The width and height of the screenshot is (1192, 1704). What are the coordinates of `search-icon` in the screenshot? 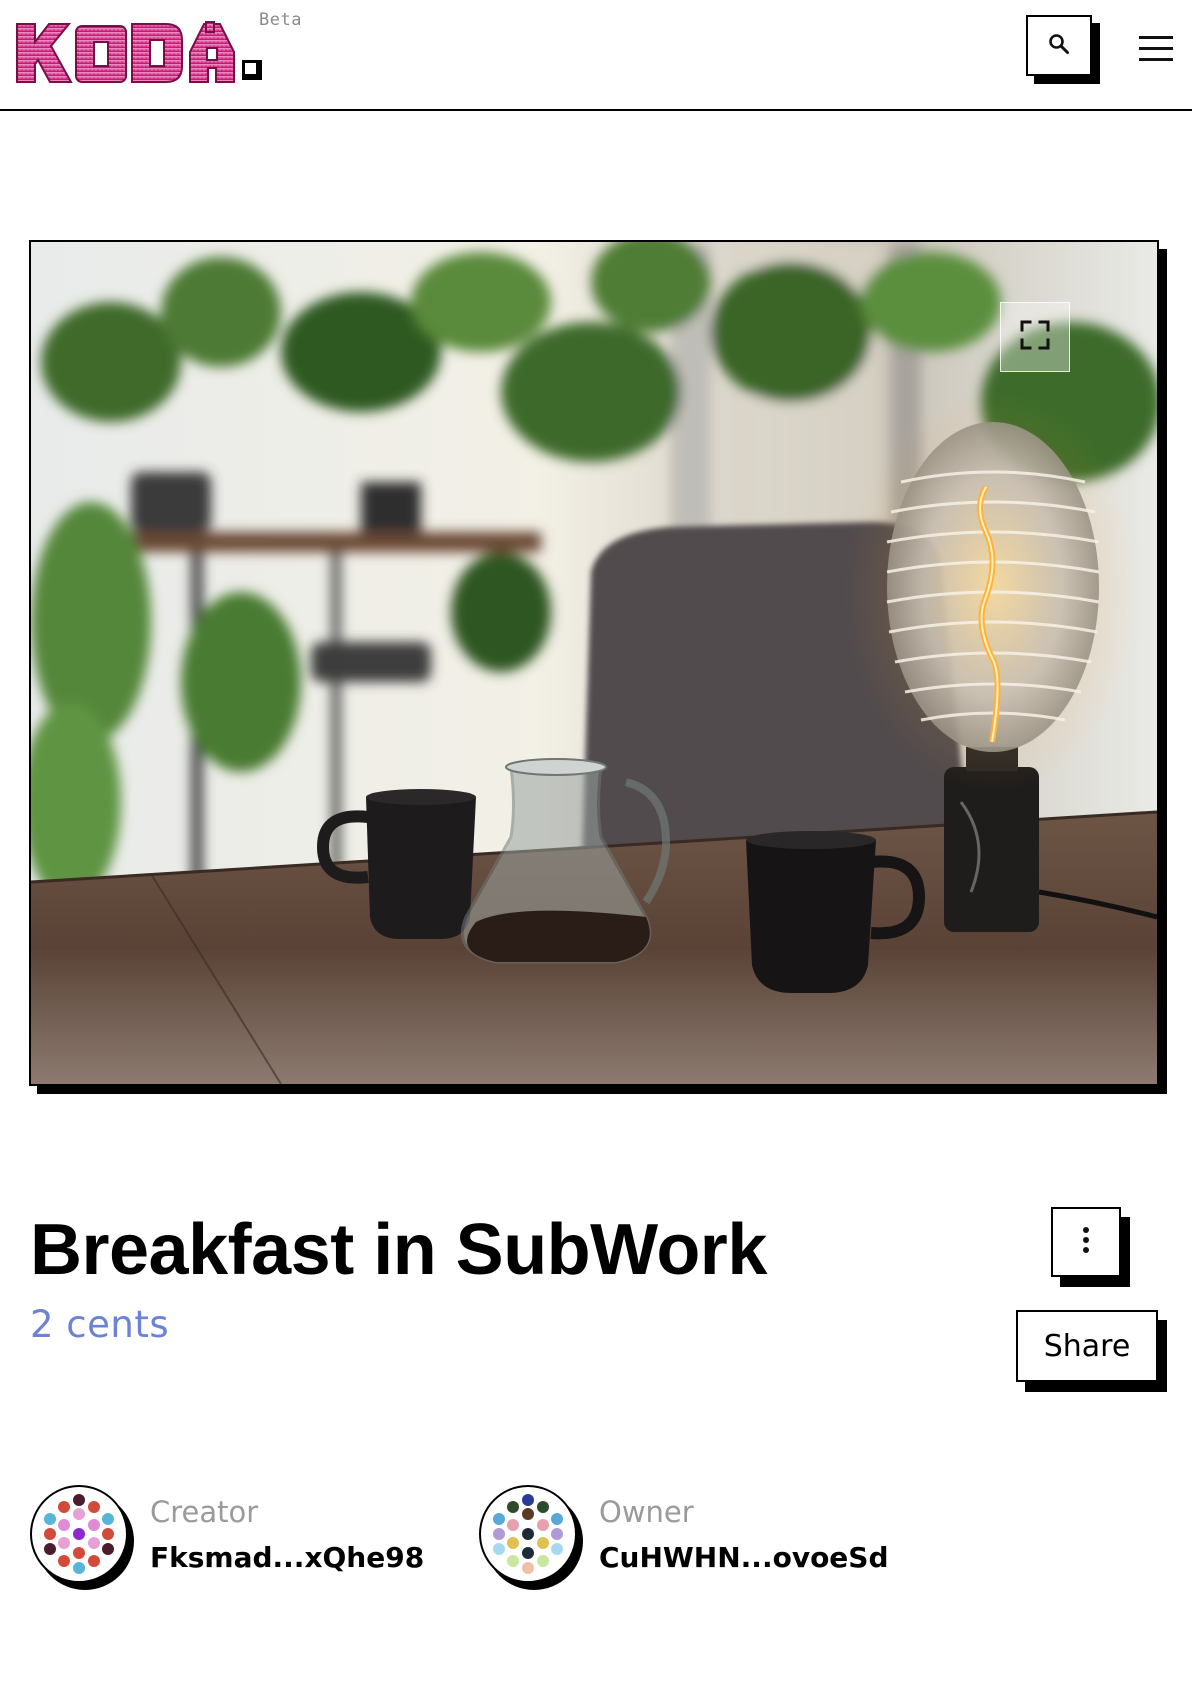 It's located at (1059, 46).